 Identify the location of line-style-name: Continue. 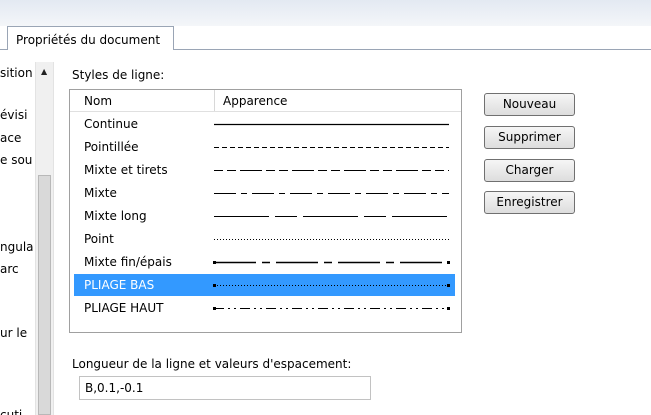
(111, 124).